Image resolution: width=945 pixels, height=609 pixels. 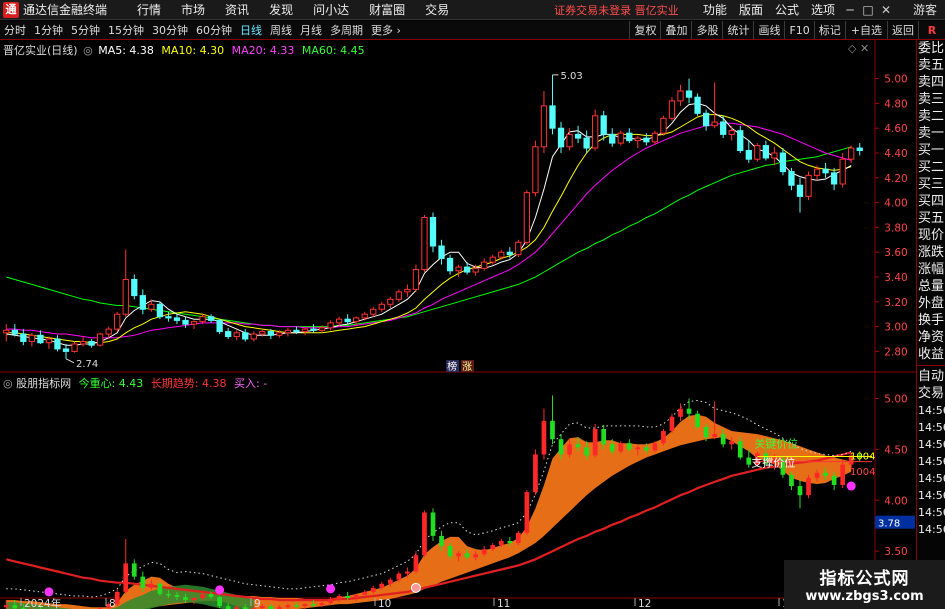 I want to click on sub-tick-label: 4.00, so click(x=895, y=501).